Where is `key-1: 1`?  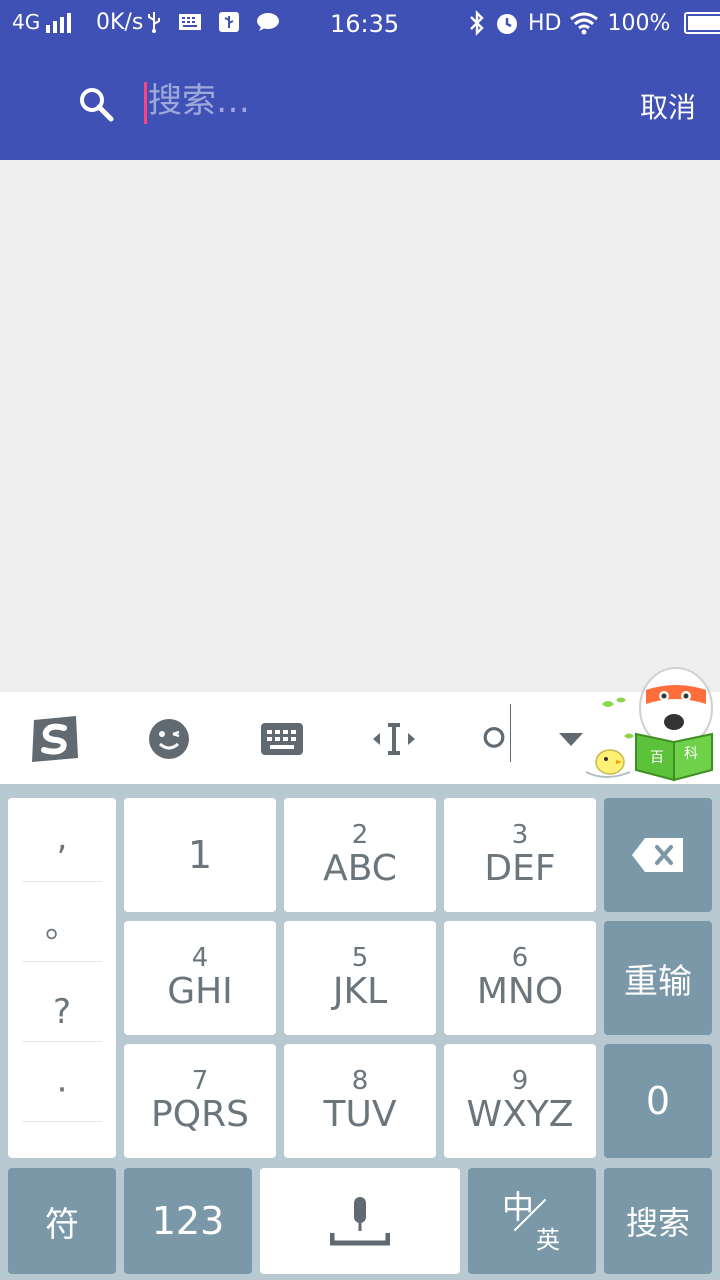 key-1: 1 is located at coordinates (200, 855).